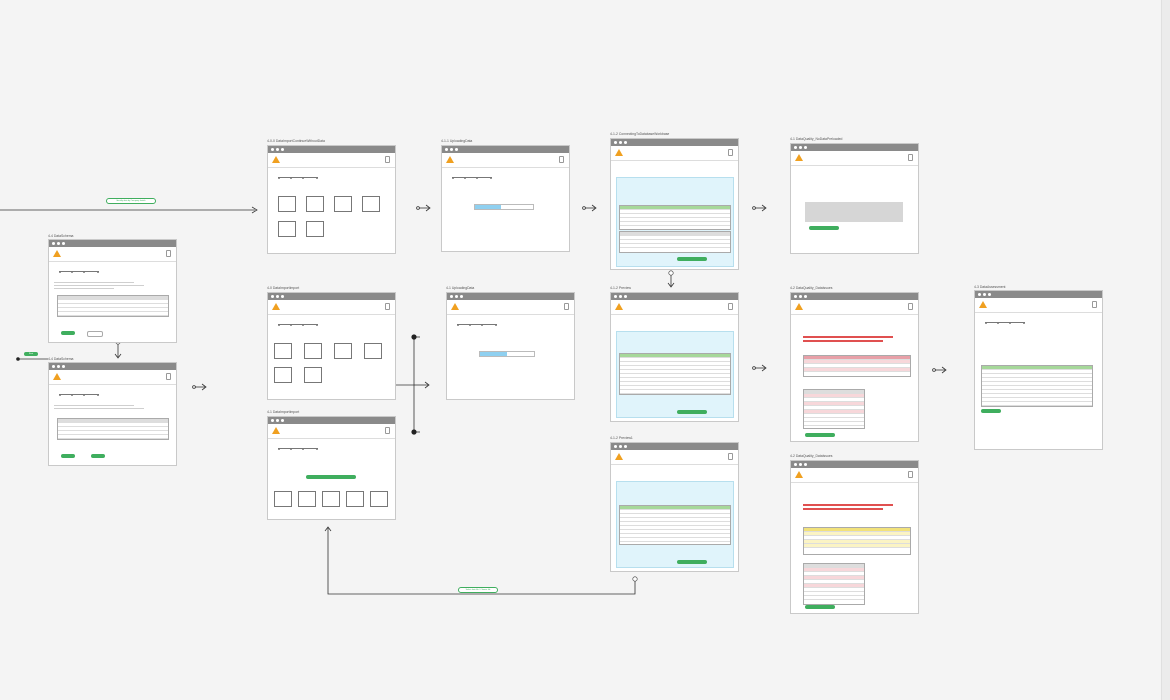 The image size is (1170, 700). What do you see at coordinates (505, 198) in the screenshot?
I see `screen-uploading-data` at bounding box center [505, 198].